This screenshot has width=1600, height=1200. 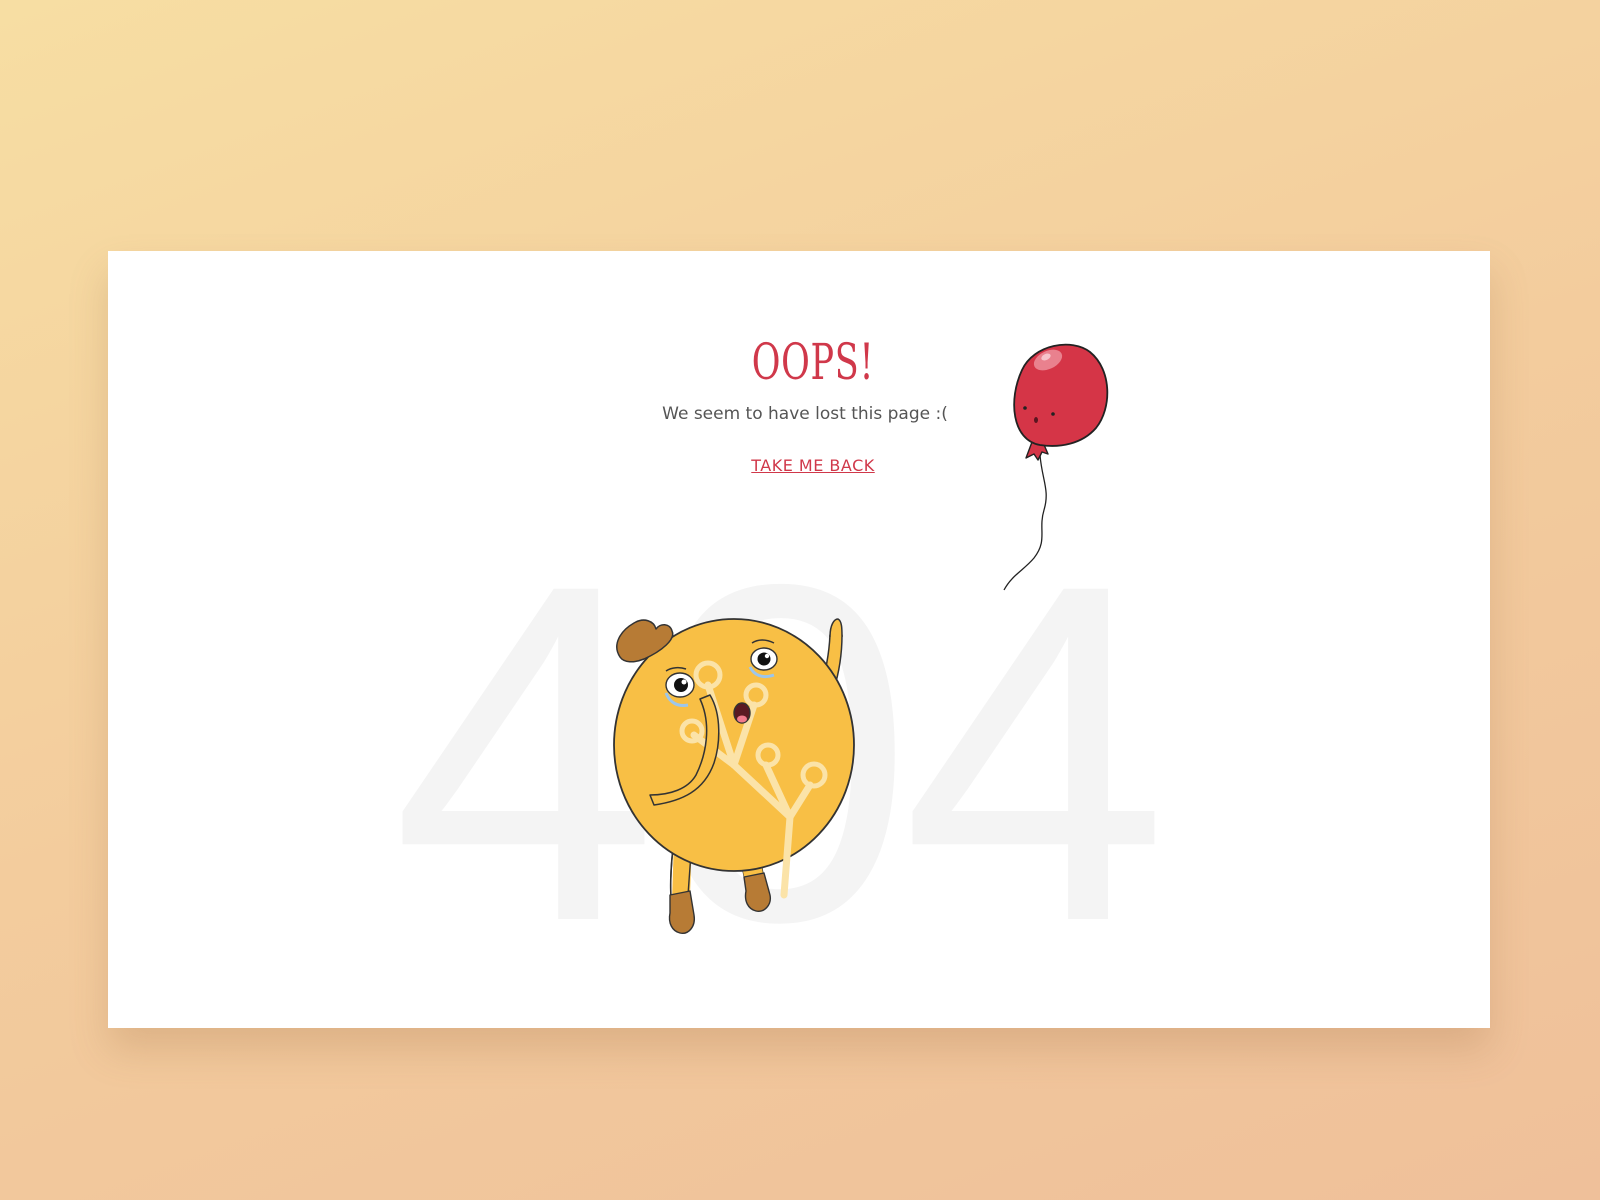 What do you see at coordinates (806, 465) in the screenshot?
I see `take-me-back-link: TAKE ME BACK` at bounding box center [806, 465].